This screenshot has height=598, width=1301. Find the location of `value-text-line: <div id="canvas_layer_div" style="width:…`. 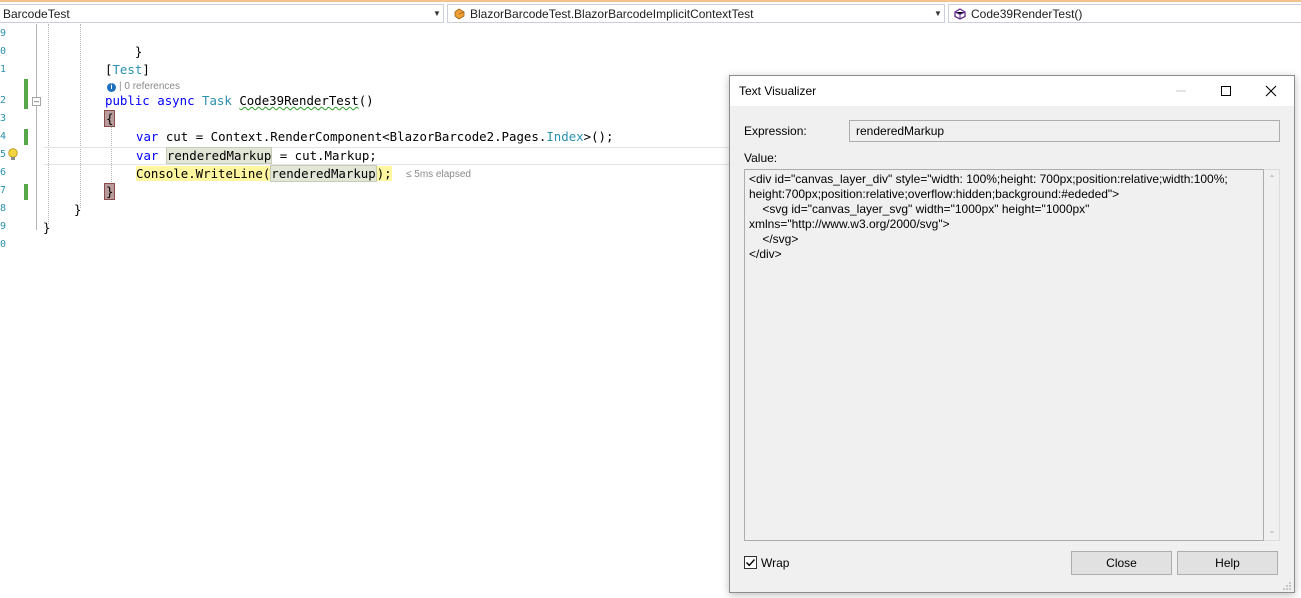

value-text-line: <div id="canvas_layer_div" style="width:… is located at coordinates (988, 179).